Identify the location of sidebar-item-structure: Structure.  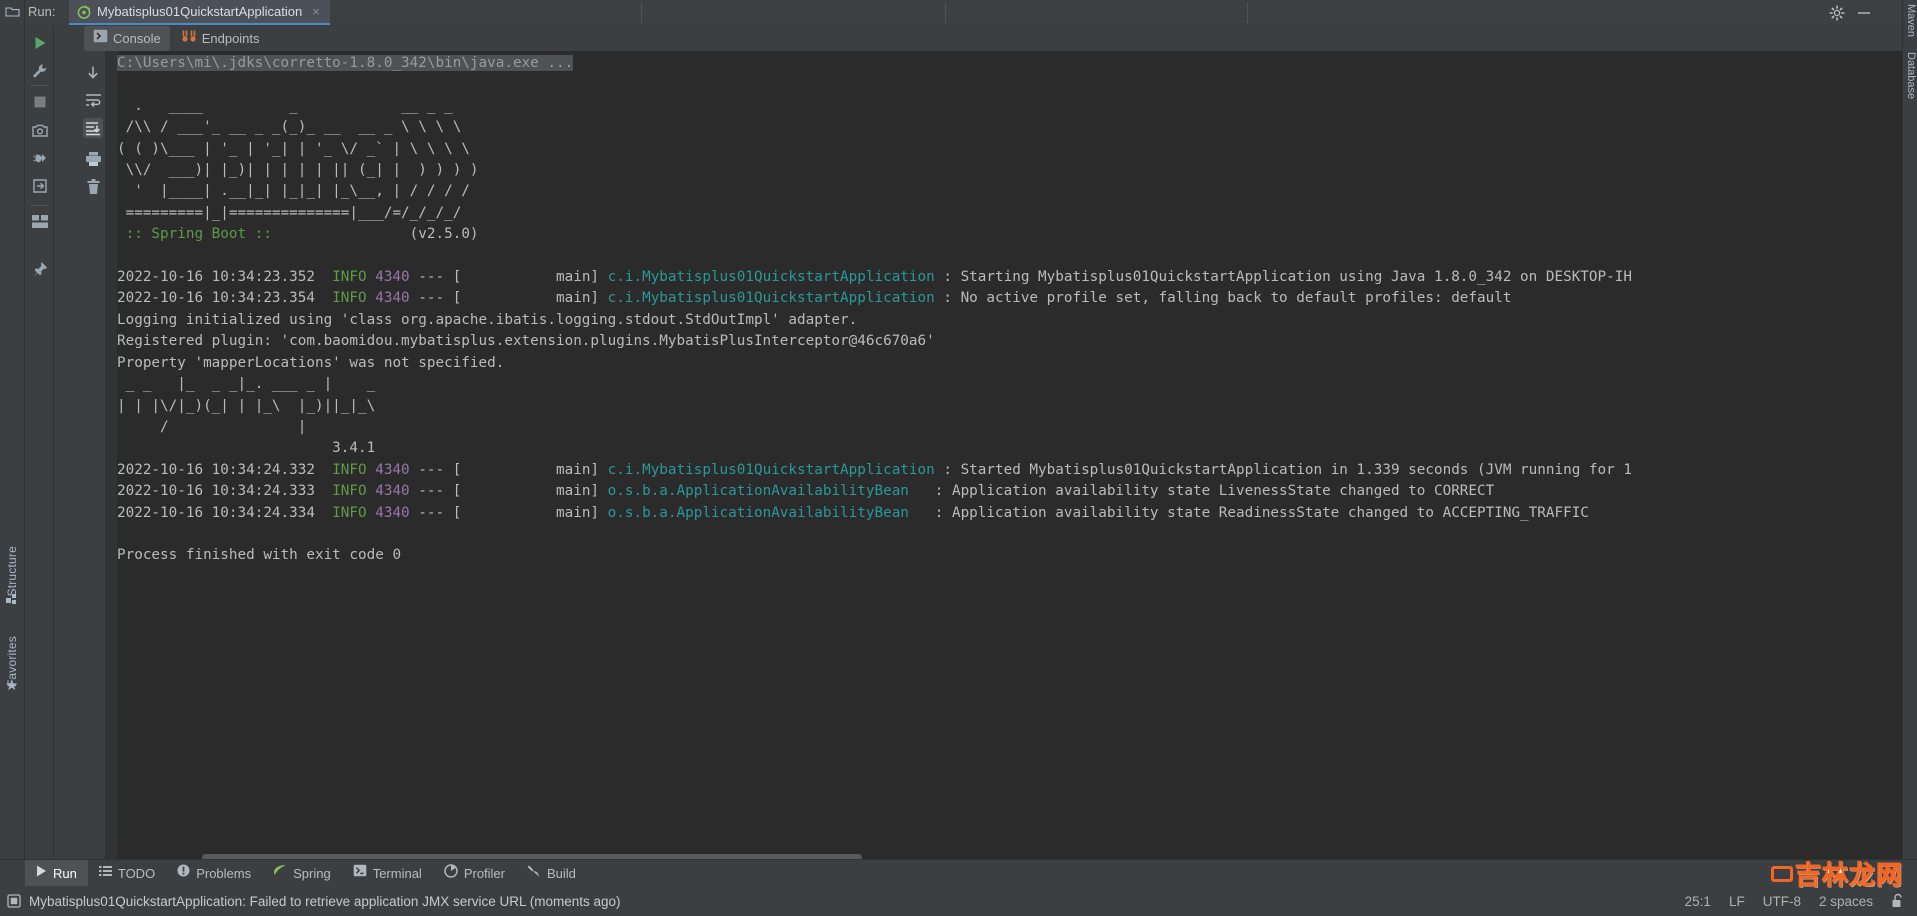
(12, 571).